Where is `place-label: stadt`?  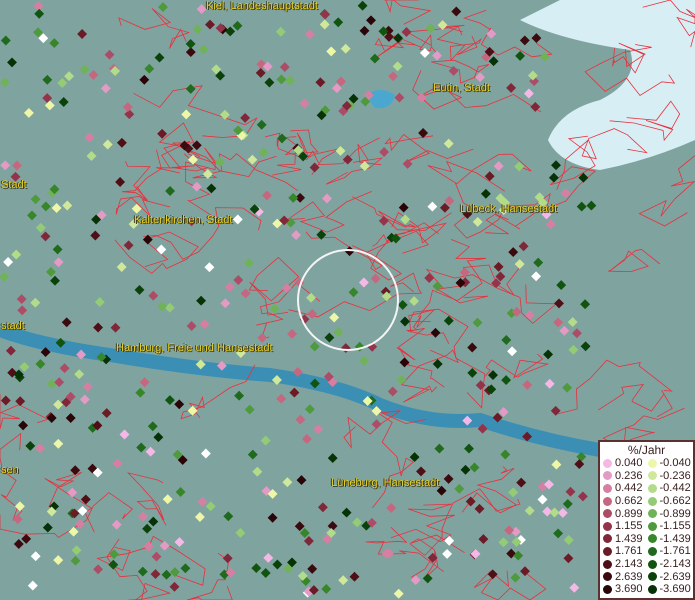 place-label: stadt is located at coordinates (13, 326).